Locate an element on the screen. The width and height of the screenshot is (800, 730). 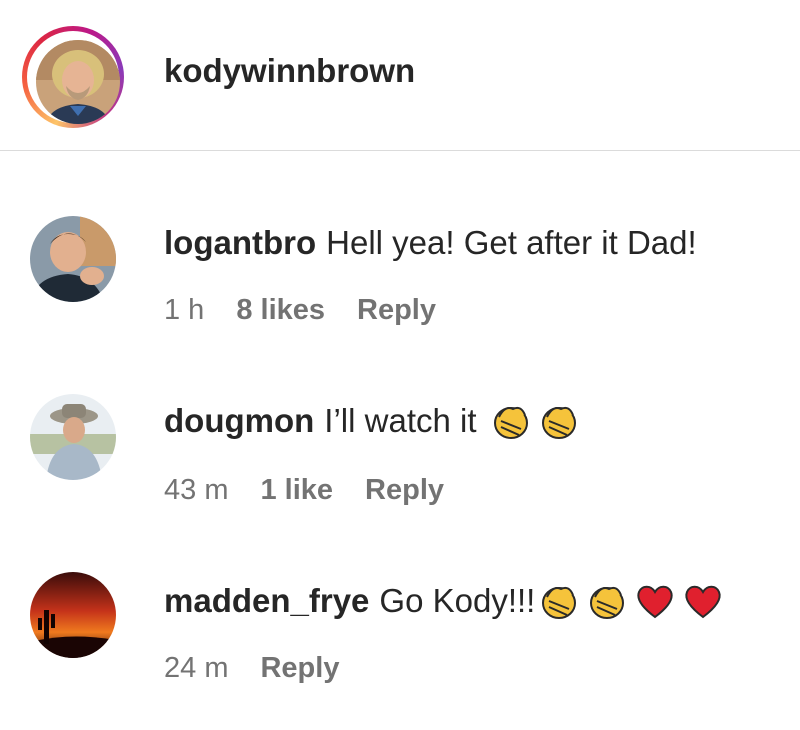
comment-username: logantbro is located at coordinates (240, 243).